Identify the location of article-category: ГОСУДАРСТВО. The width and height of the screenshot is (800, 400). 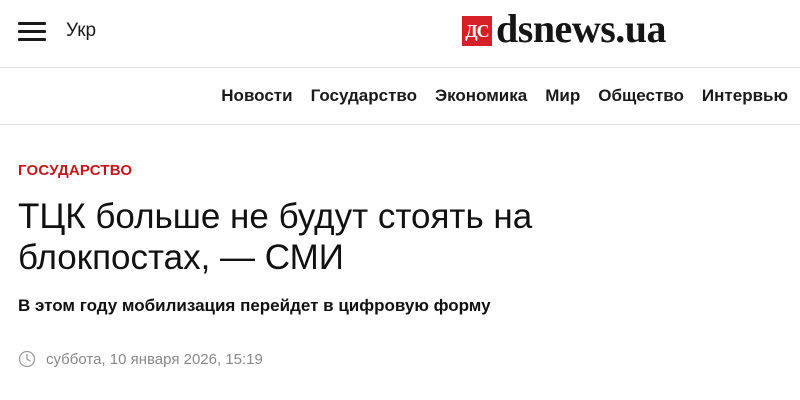
(75, 170).